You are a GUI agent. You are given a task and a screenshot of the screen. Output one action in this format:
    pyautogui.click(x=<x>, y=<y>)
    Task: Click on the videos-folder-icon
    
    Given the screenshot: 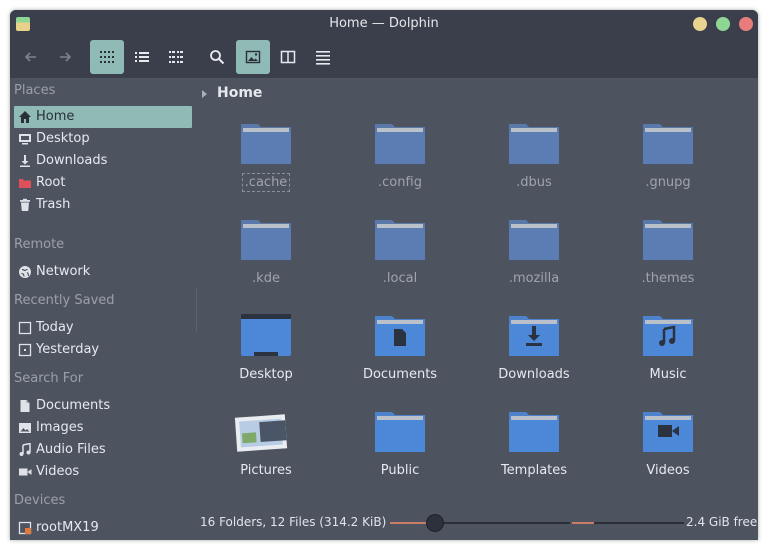 What is the action you would take?
    pyautogui.click(x=668, y=432)
    